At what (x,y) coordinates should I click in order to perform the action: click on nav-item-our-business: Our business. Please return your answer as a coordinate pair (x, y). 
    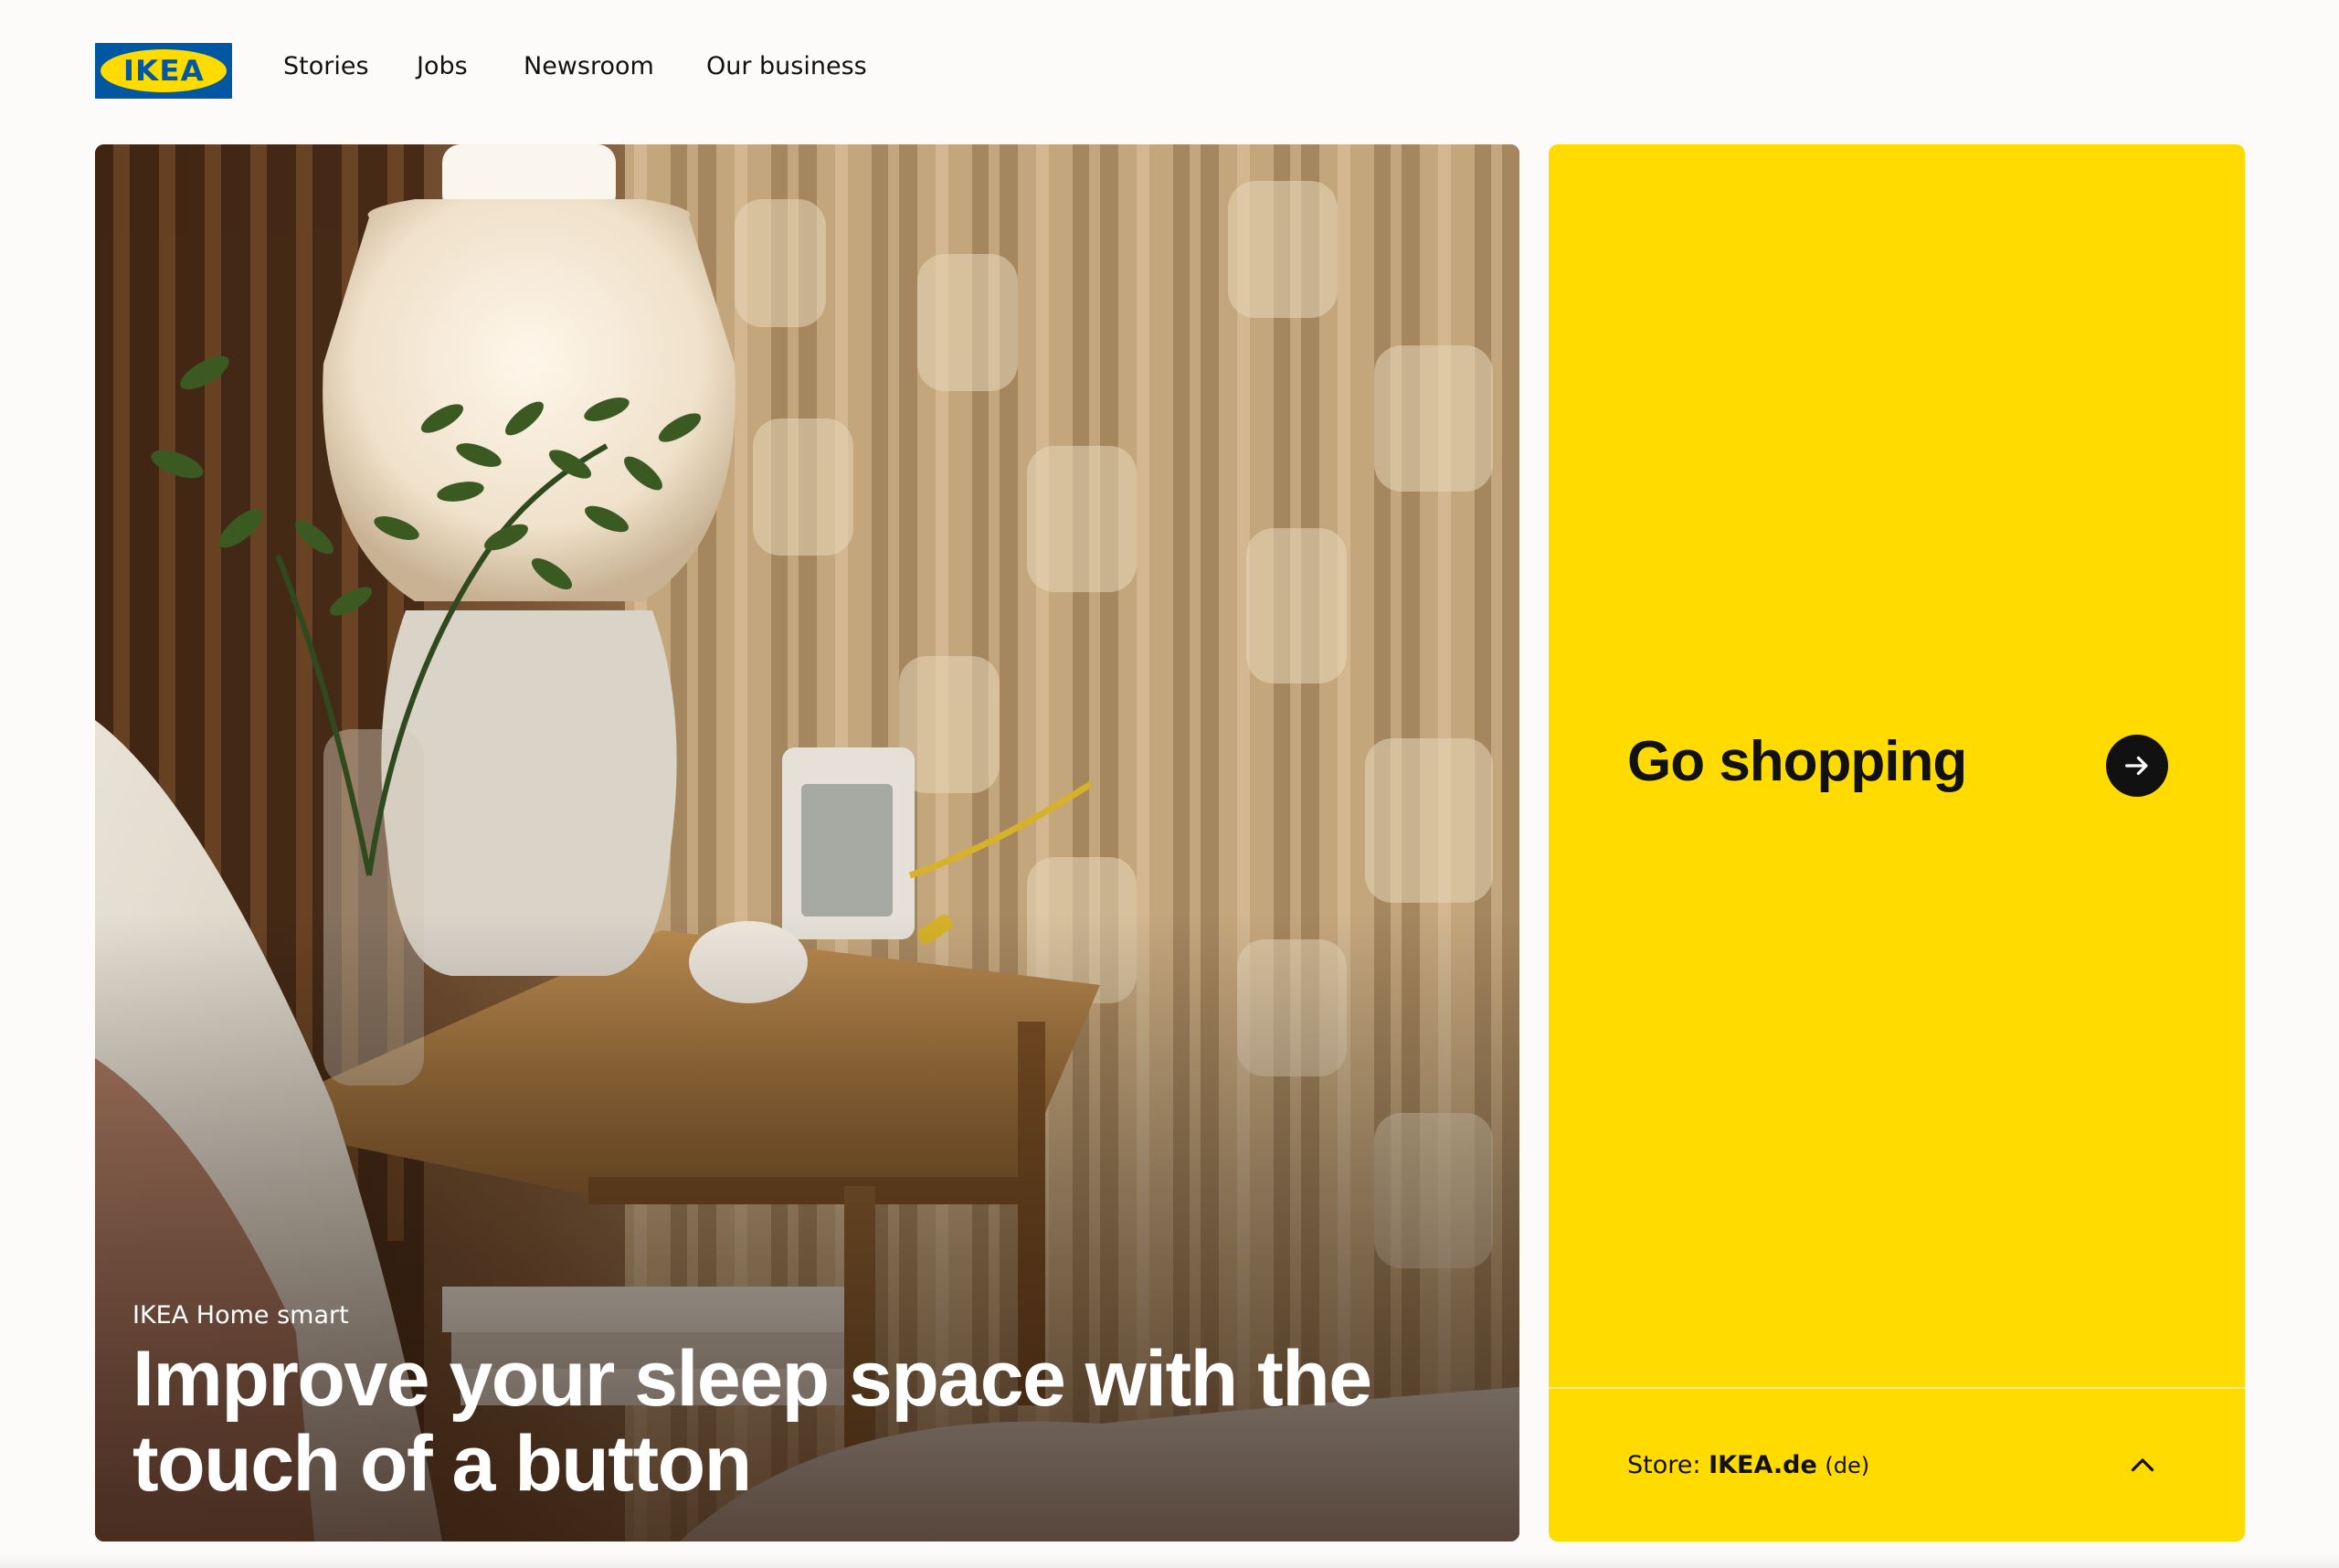
    Looking at the image, I should click on (787, 66).